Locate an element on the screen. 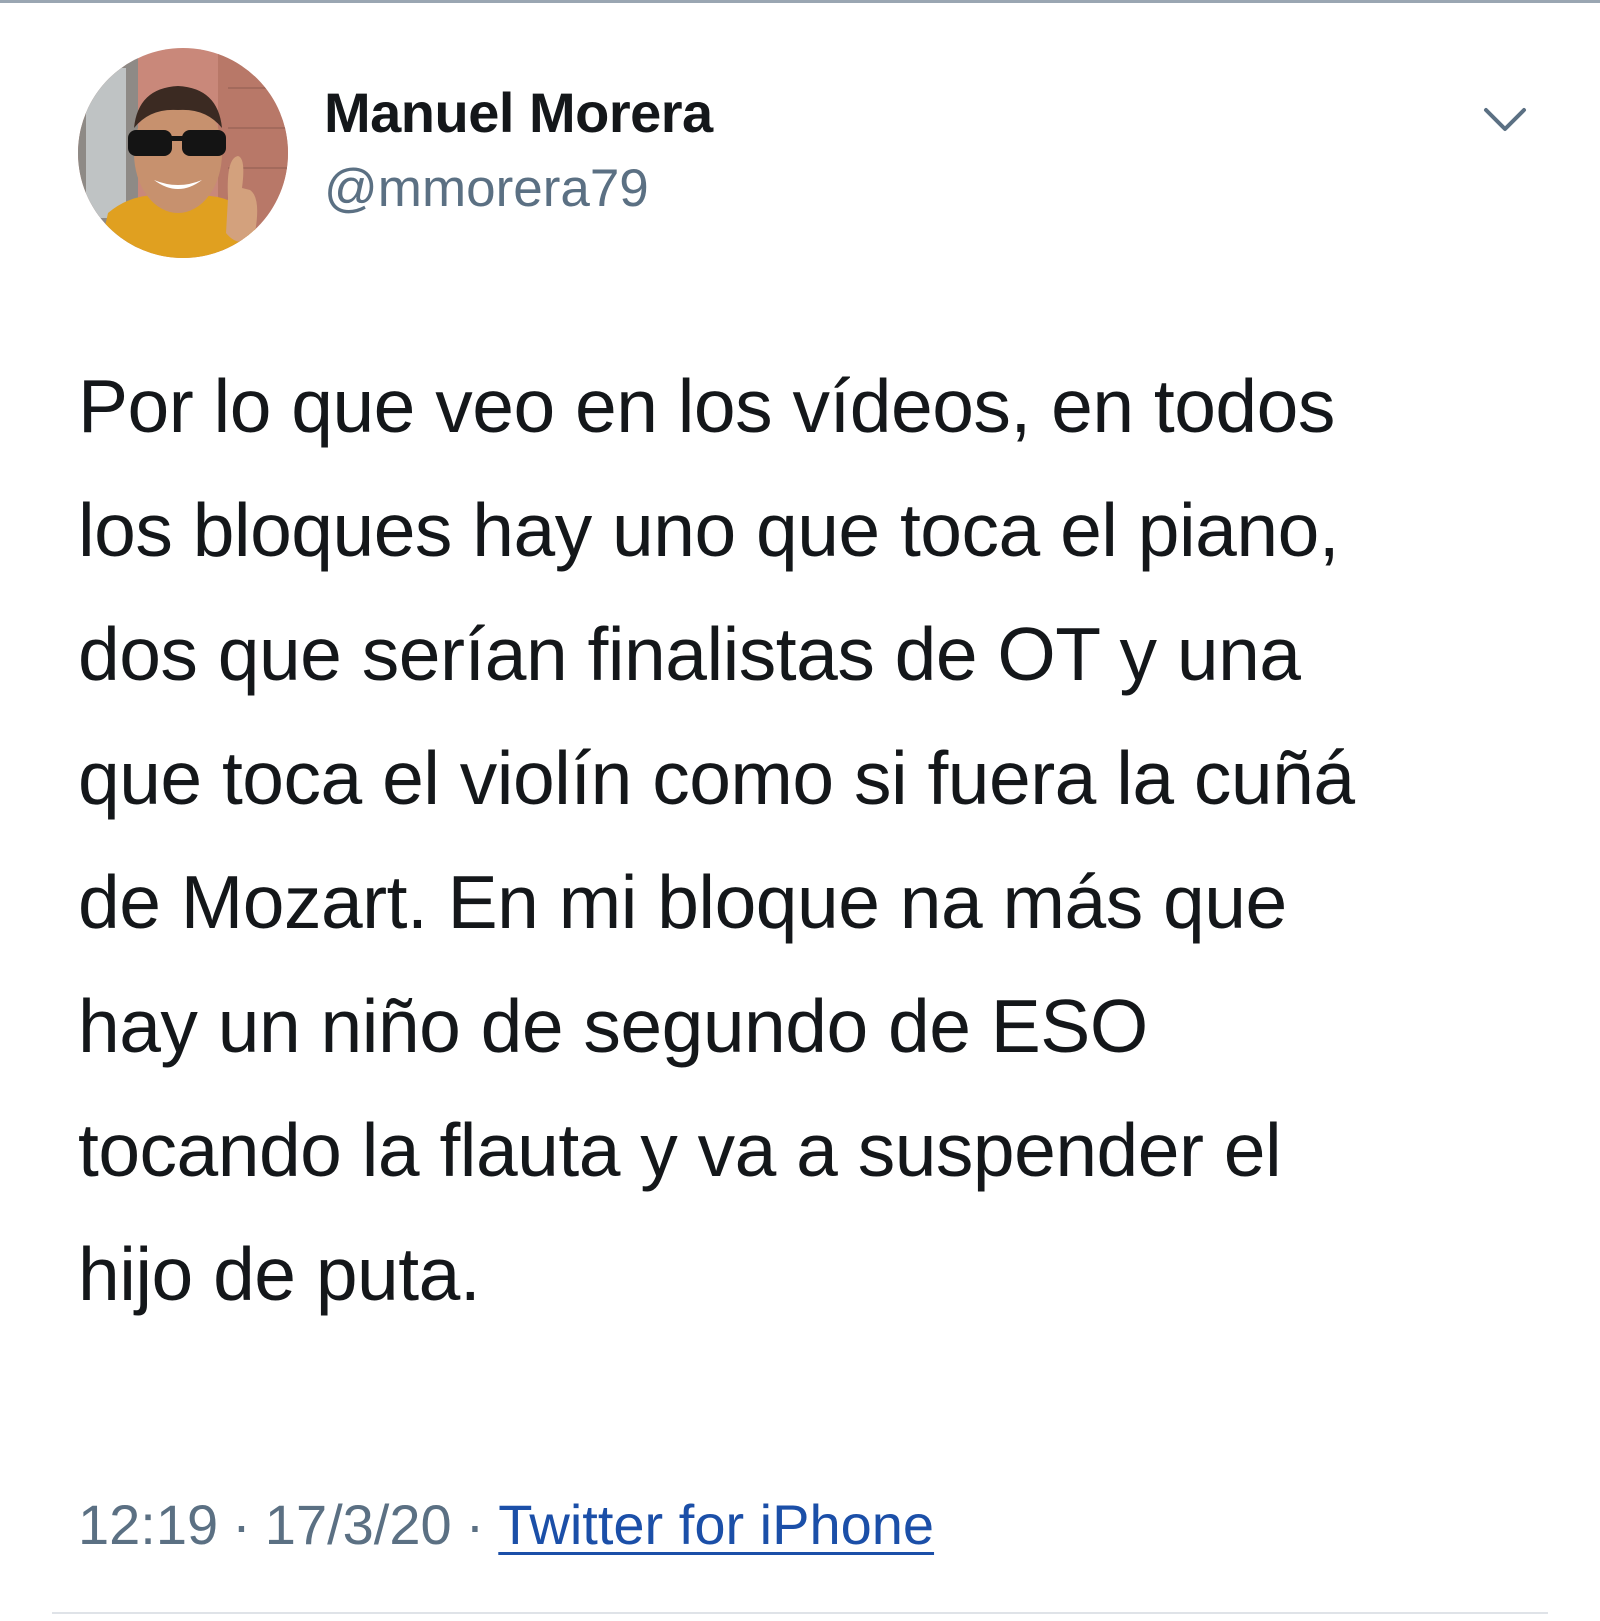 The width and height of the screenshot is (1600, 1621). tweet-time: 12:19 is located at coordinates (148, 1524).